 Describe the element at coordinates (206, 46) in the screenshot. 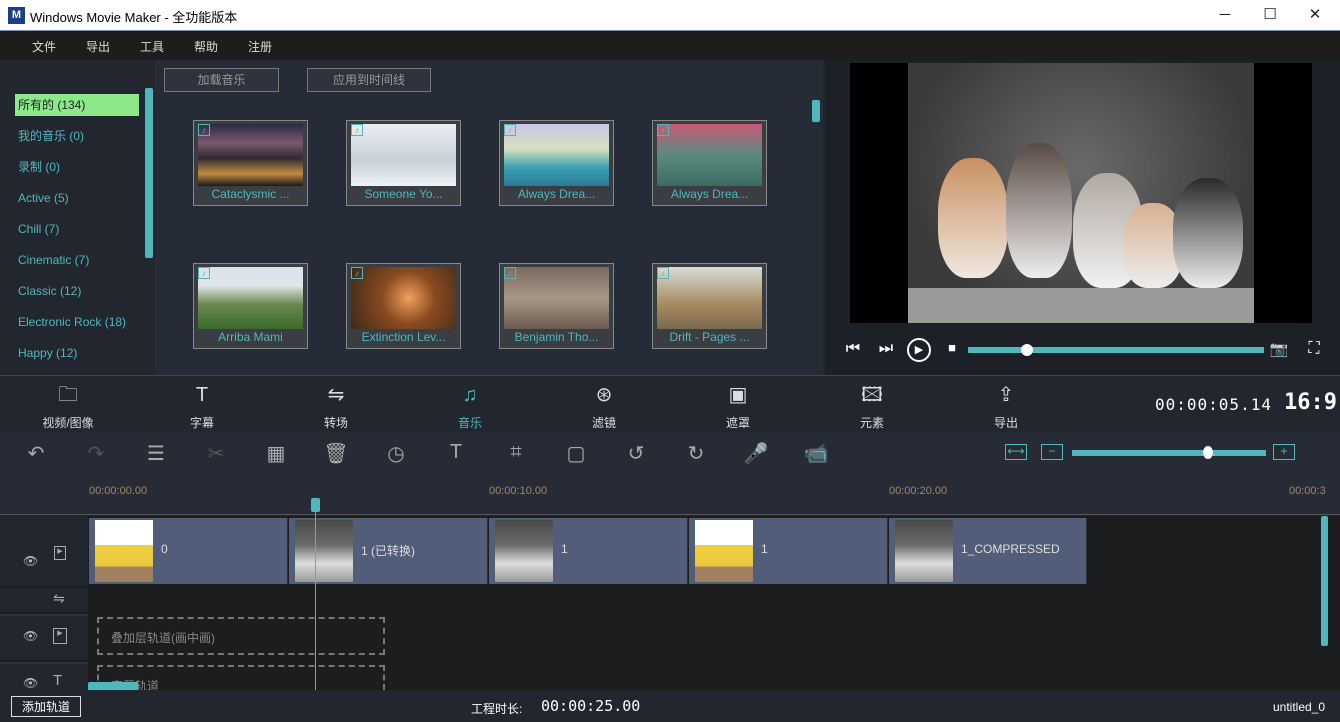

I see `menu-help: 帮助` at that location.